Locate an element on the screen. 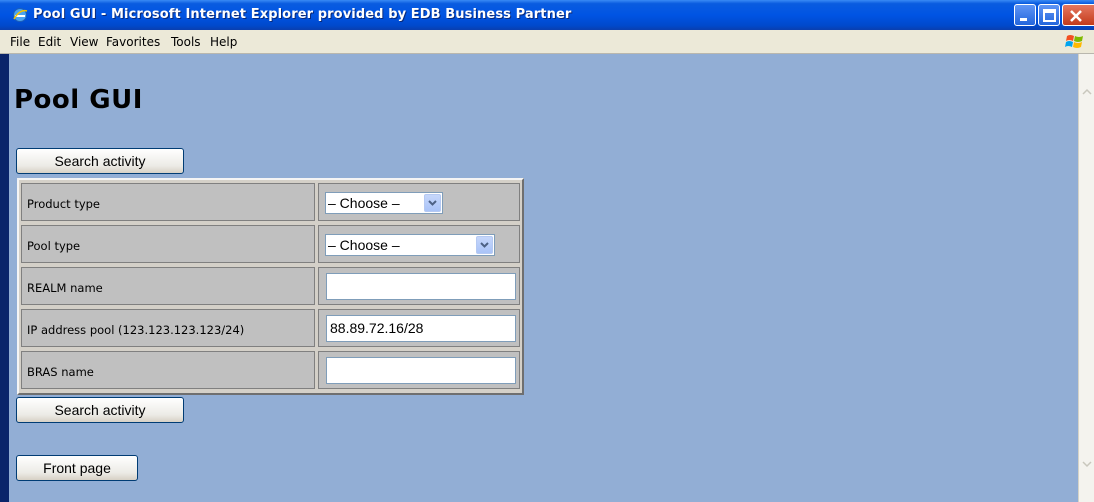  table-row: Product type – Choose – is located at coordinates (270, 202).